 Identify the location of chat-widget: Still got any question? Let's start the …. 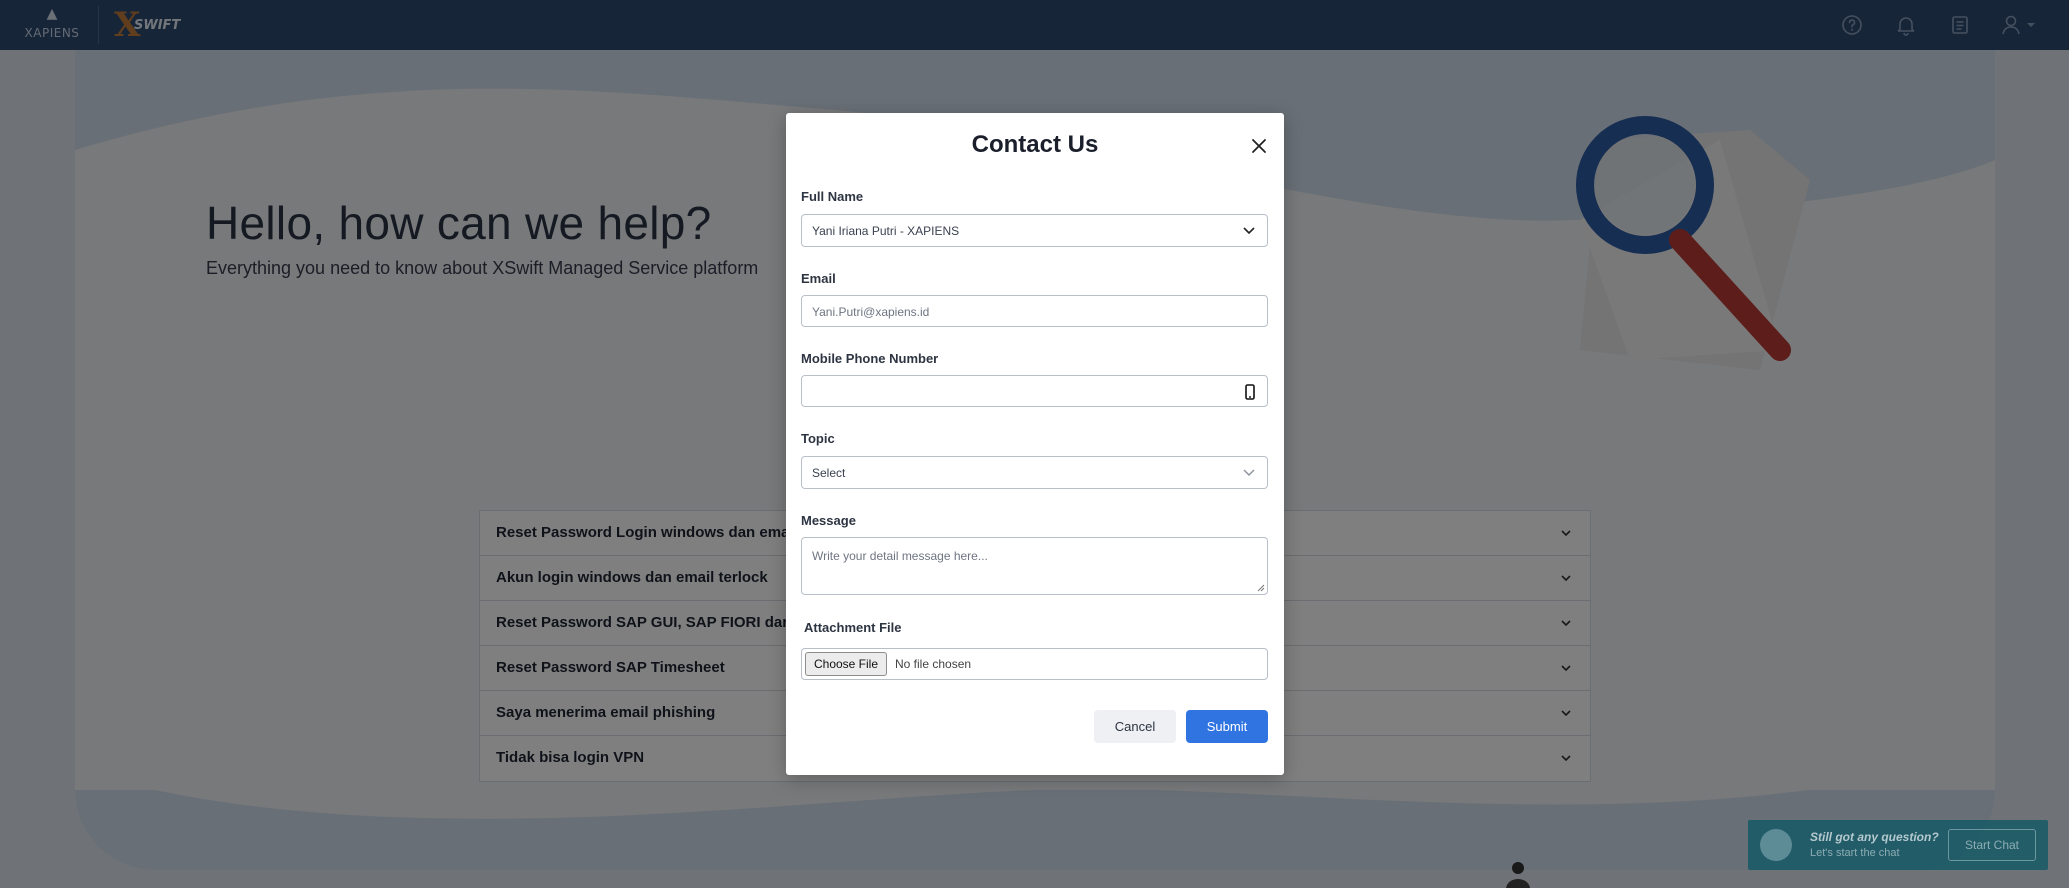
(1898, 845).